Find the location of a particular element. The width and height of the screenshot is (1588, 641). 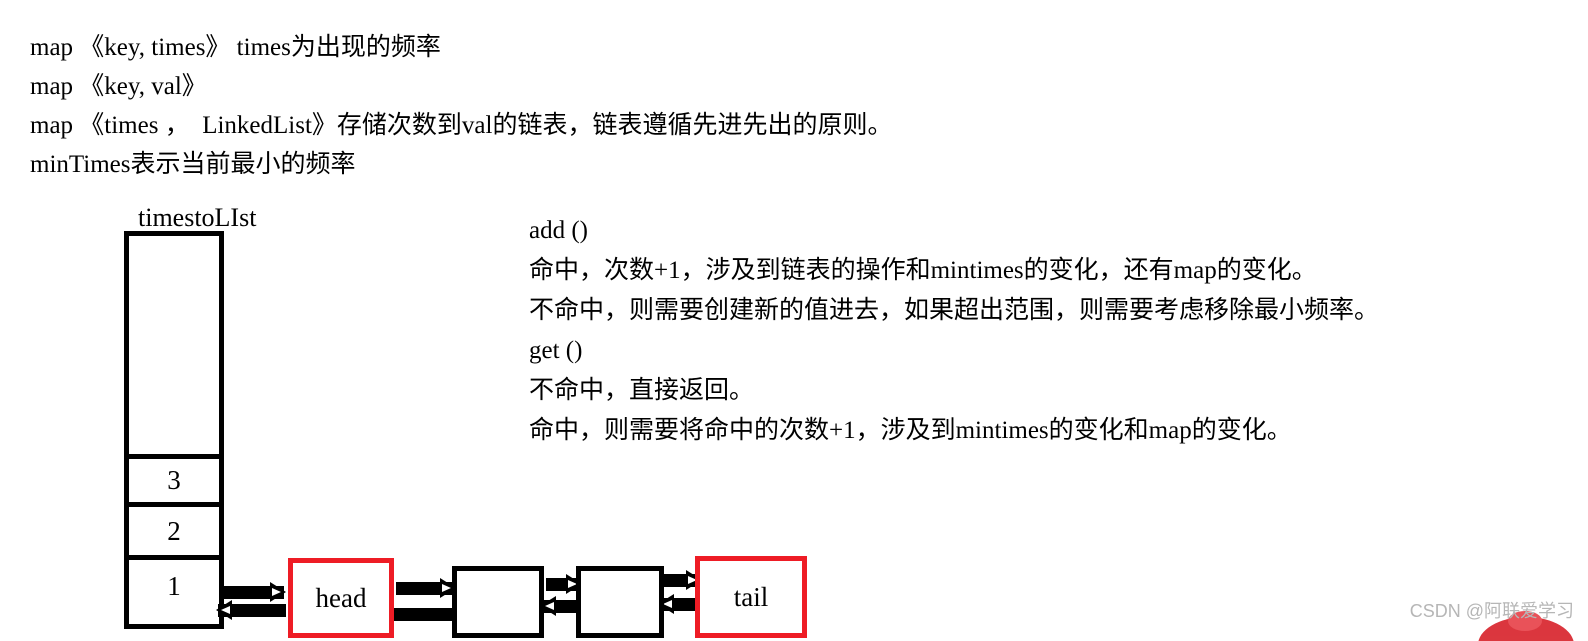

linked-list-node-a is located at coordinates (498, 602).